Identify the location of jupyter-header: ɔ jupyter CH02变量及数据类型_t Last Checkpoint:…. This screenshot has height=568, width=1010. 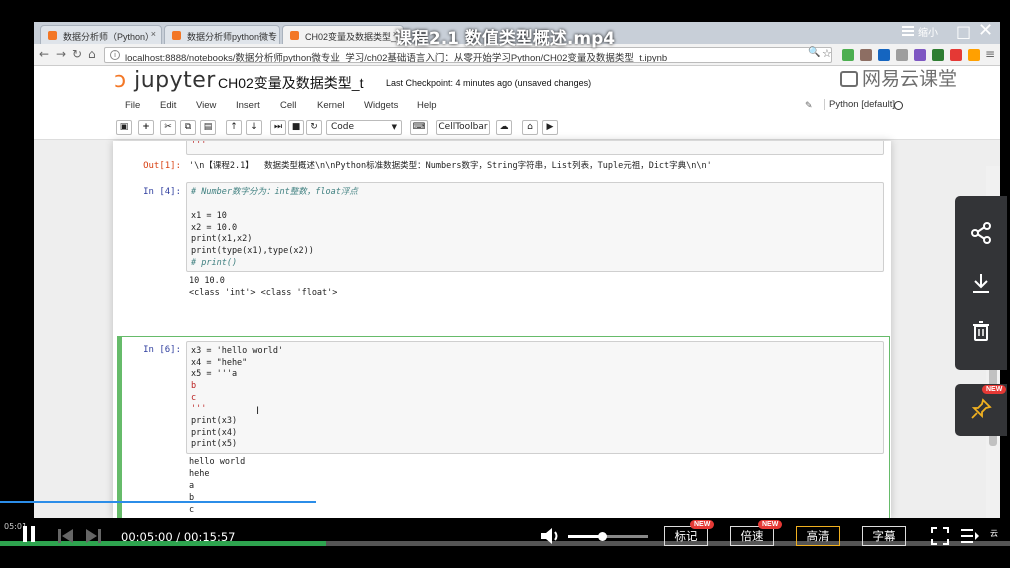
(517, 80).